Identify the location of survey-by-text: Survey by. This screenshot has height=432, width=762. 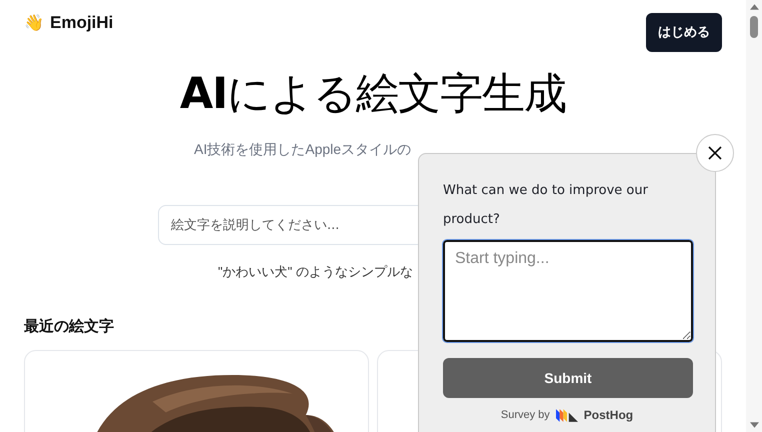
(525, 415).